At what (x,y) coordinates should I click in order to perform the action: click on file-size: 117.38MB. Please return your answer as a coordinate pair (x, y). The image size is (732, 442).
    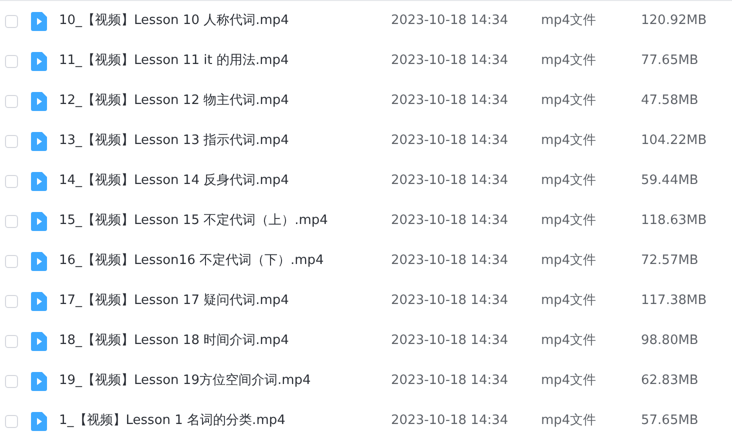
    Looking at the image, I should click on (674, 301).